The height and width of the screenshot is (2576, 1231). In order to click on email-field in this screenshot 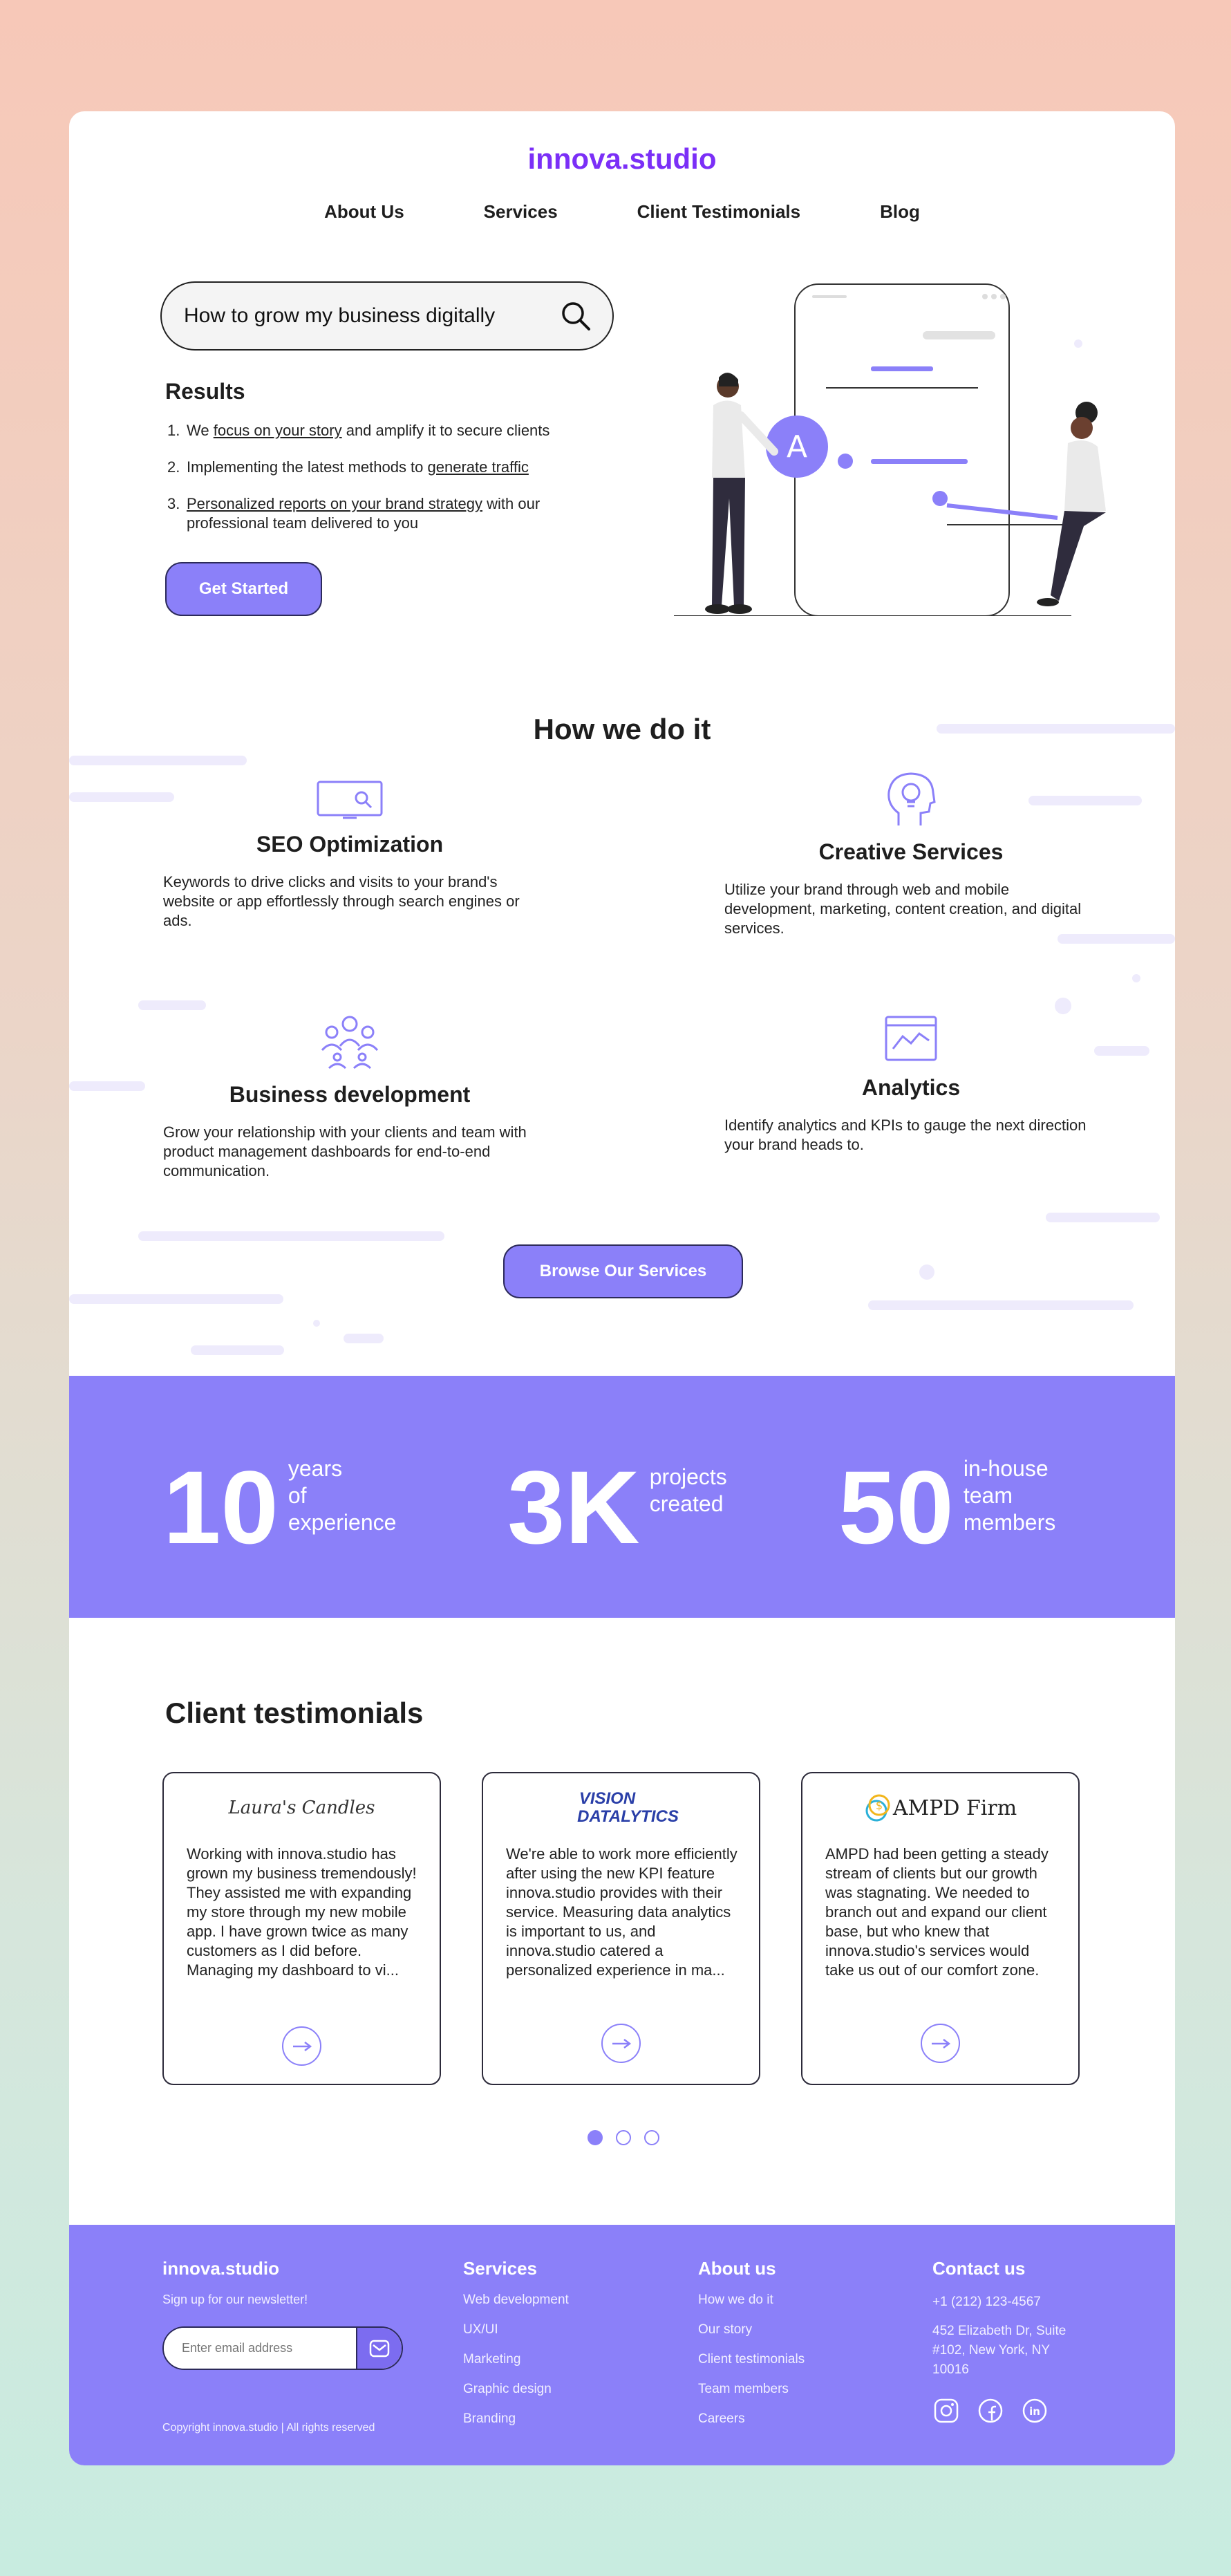, I will do `click(260, 2348)`.